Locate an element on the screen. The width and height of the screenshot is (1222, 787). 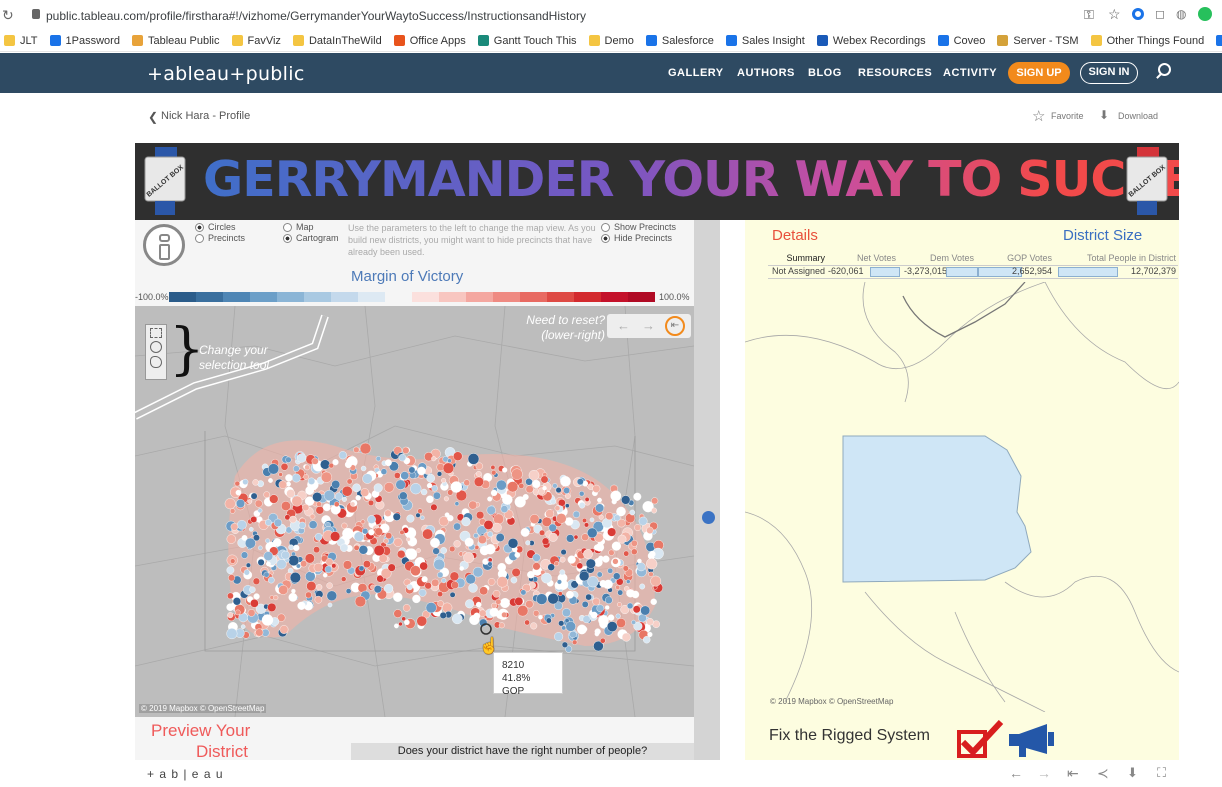
nav-authors: AUTHORS is located at coordinates (766, 73).